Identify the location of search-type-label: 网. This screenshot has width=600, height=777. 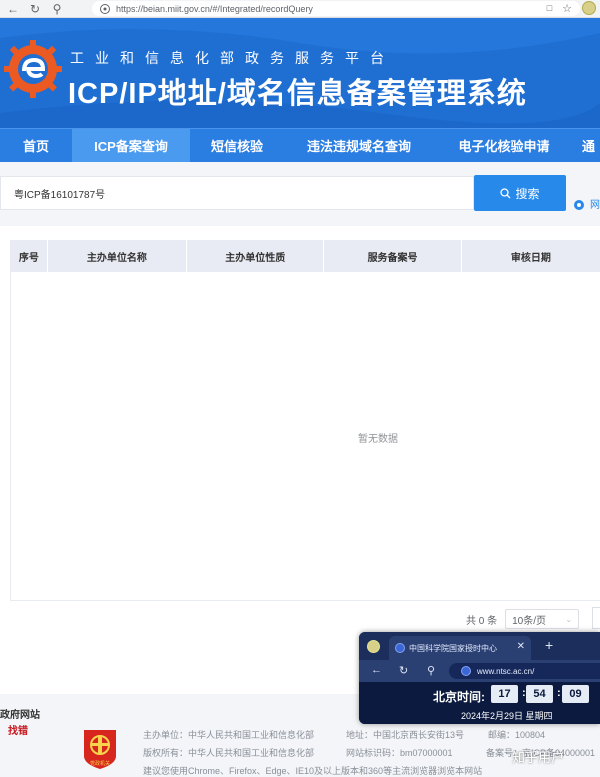
(595, 205).